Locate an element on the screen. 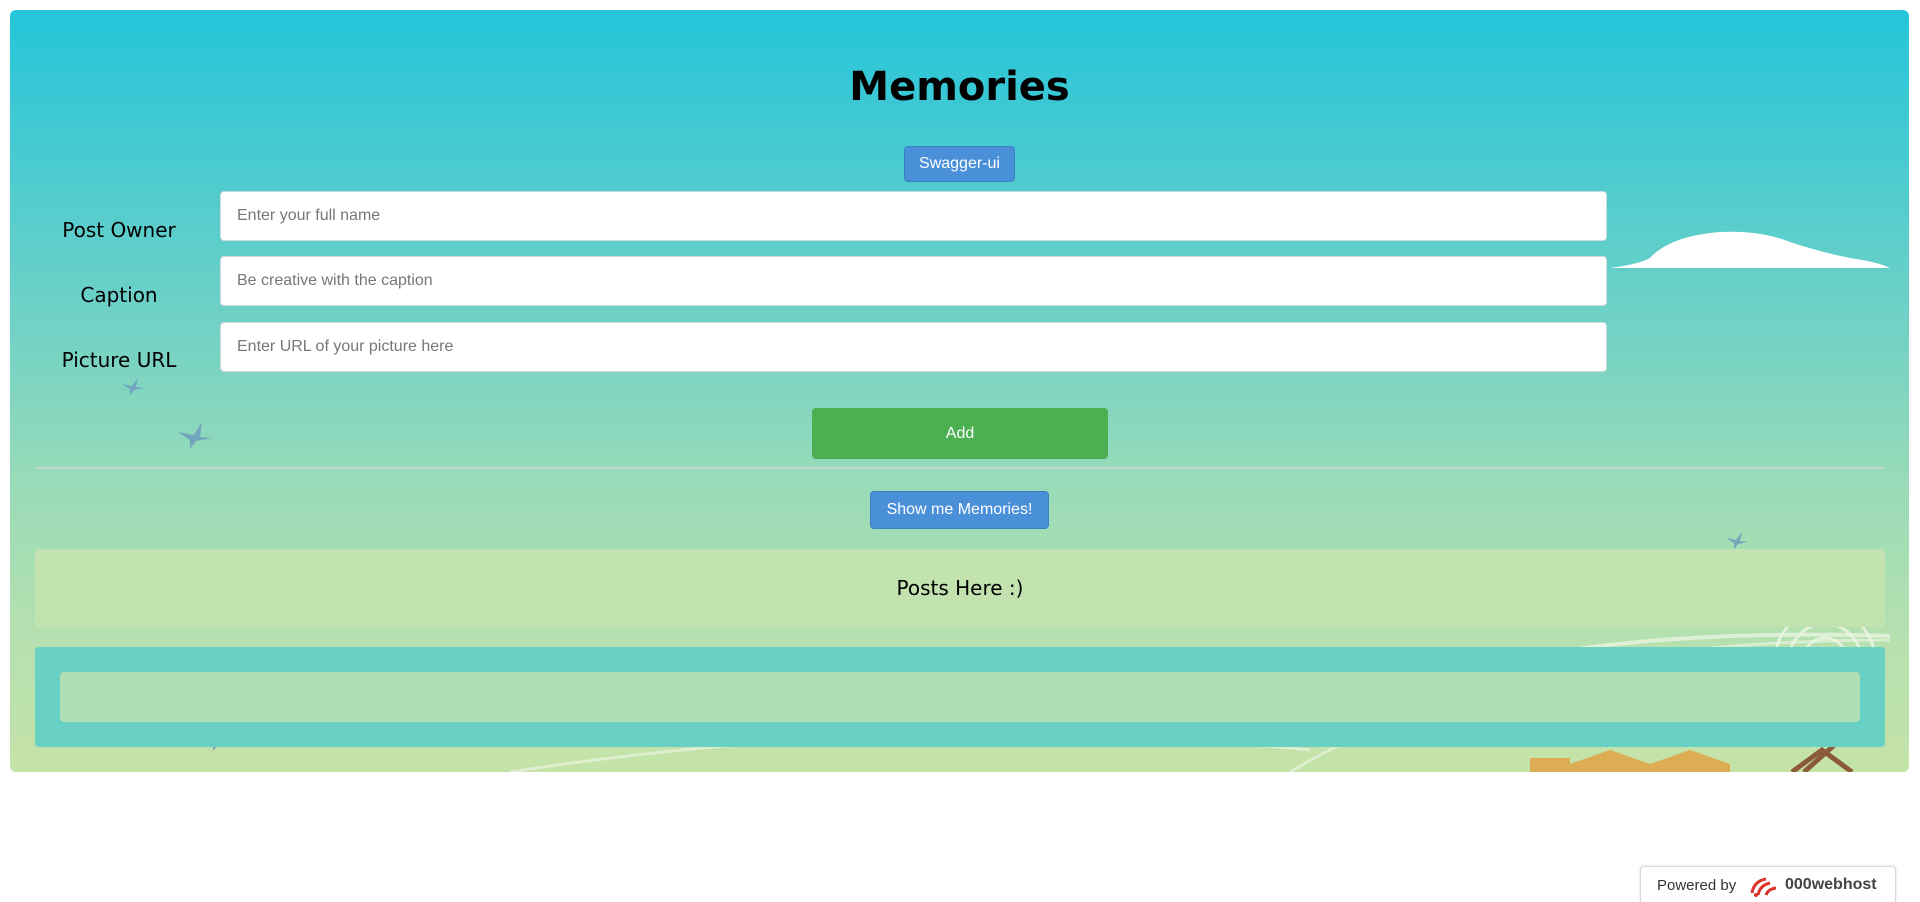  caption-input is located at coordinates (913, 281).